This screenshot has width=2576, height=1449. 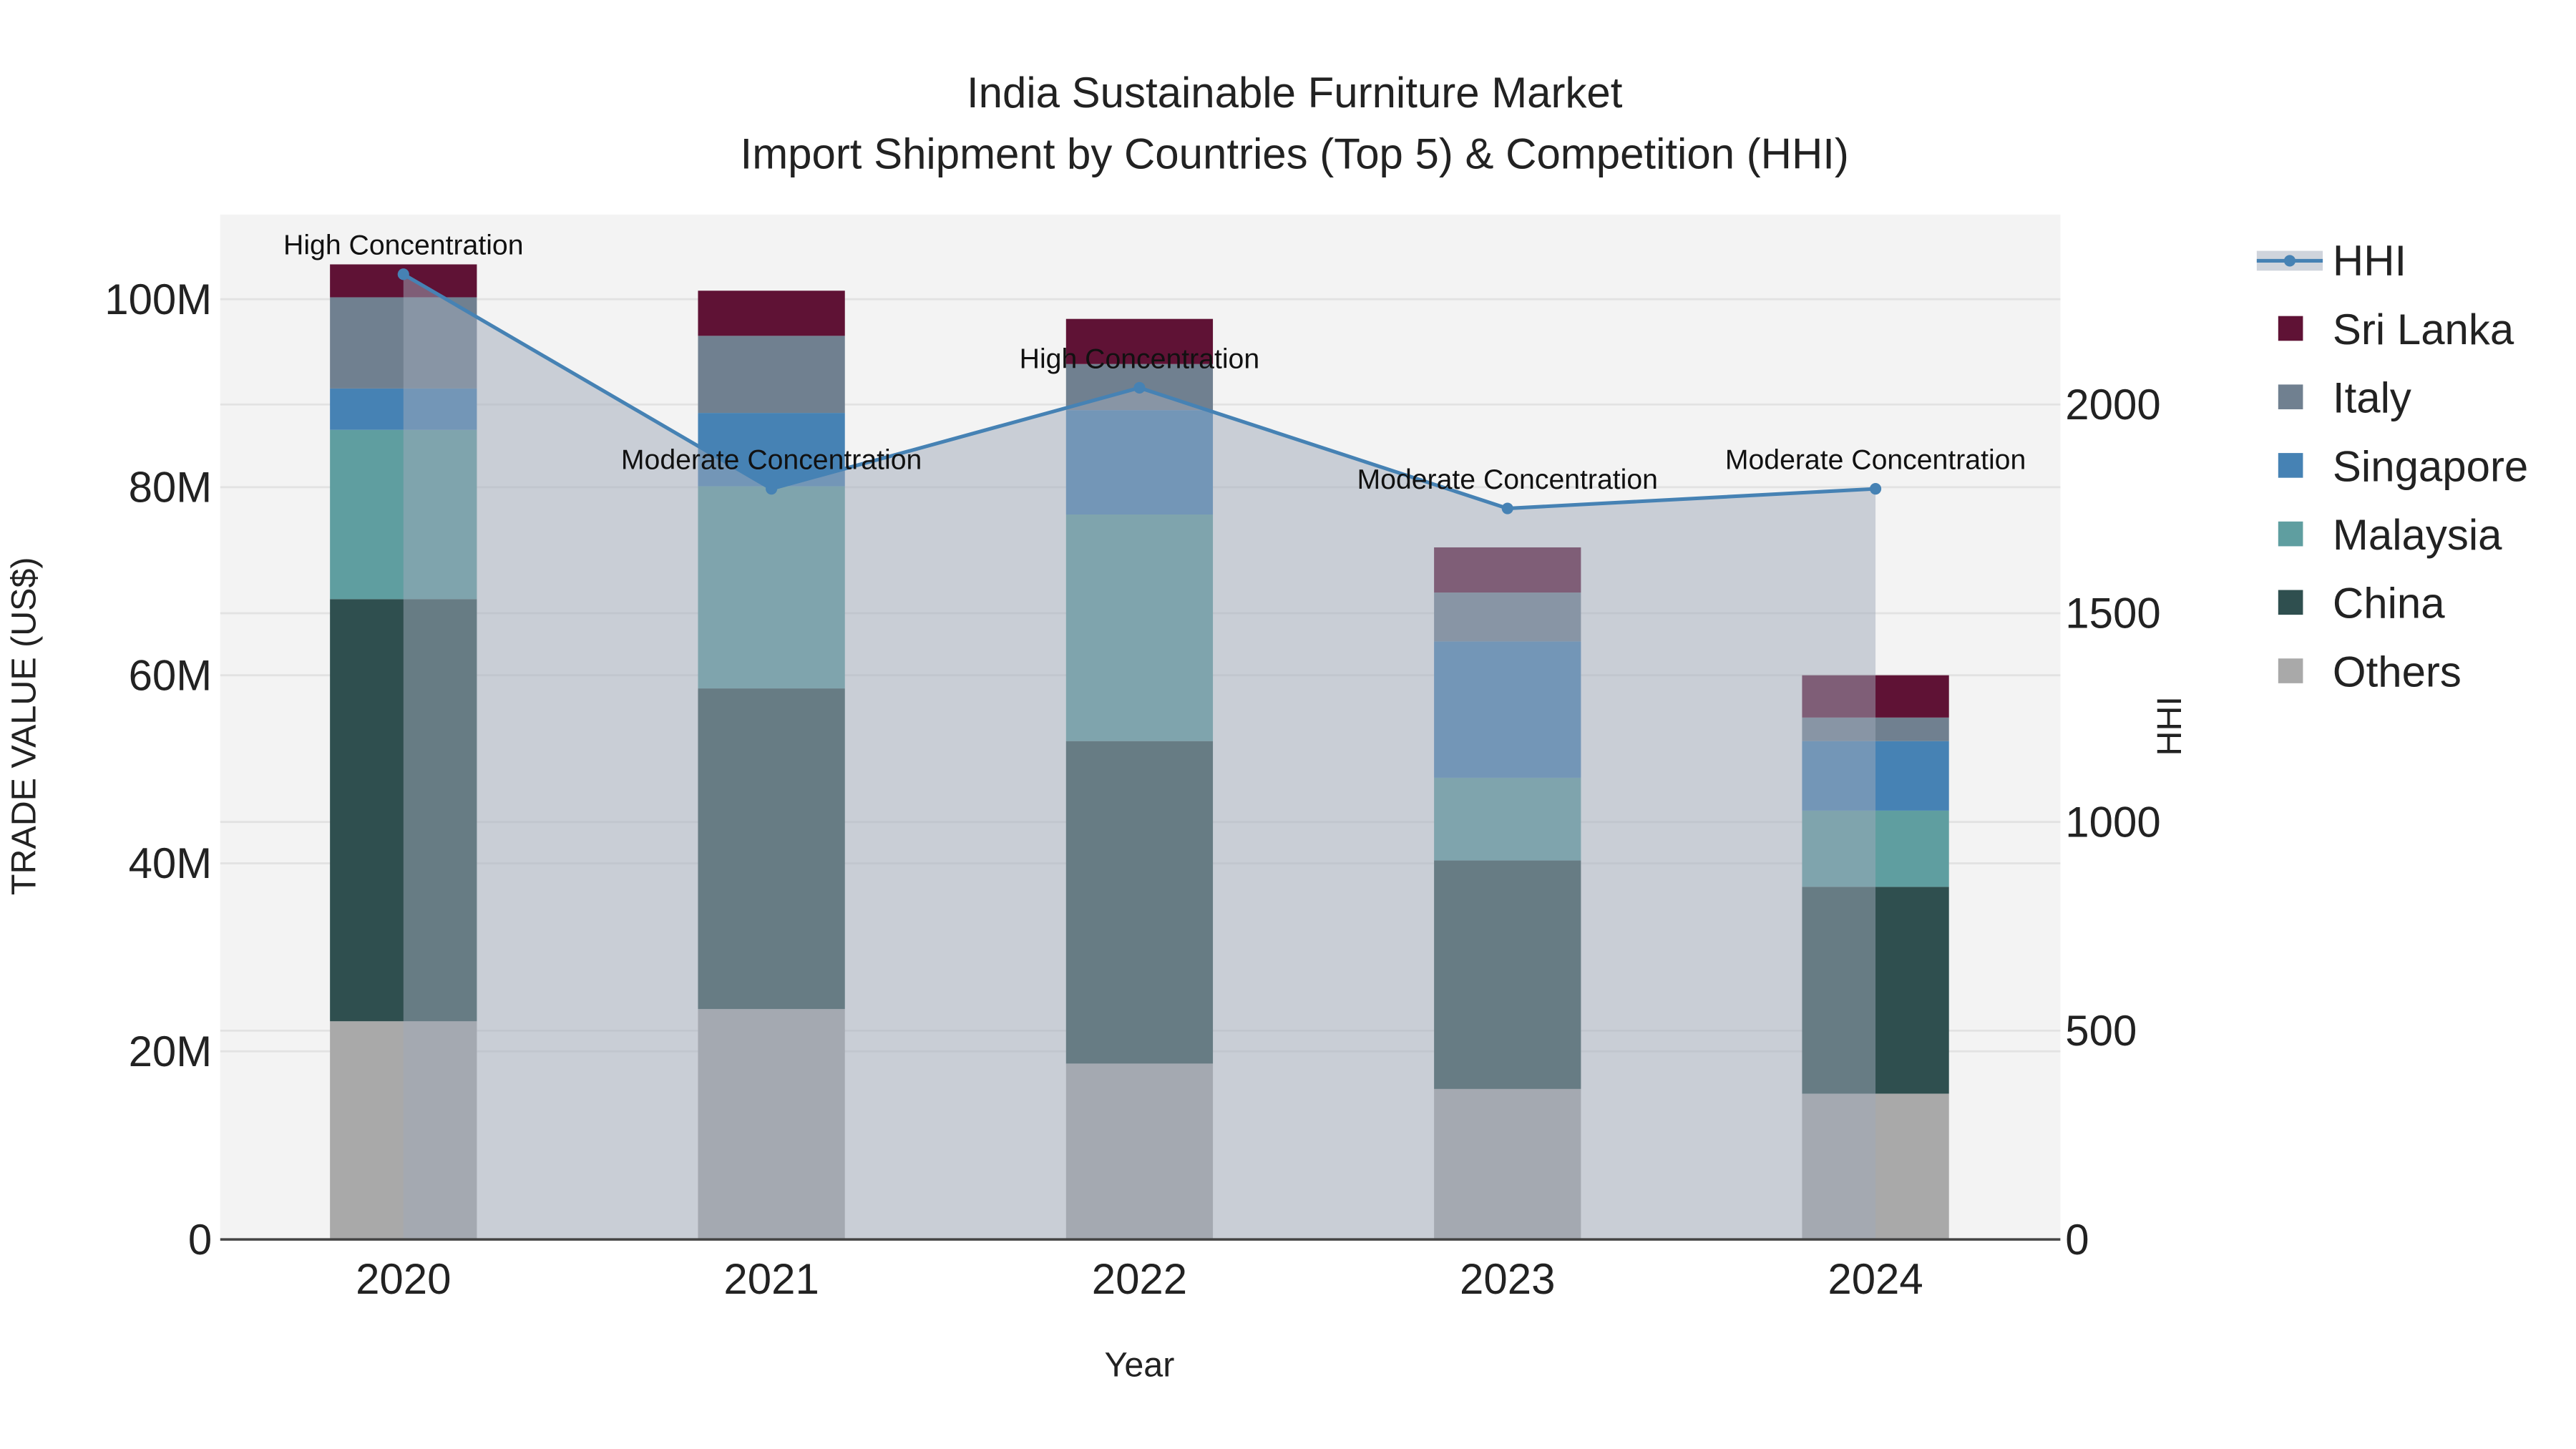 I want to click on legend-swatch-malaysia, so click(x=2290, y=534).